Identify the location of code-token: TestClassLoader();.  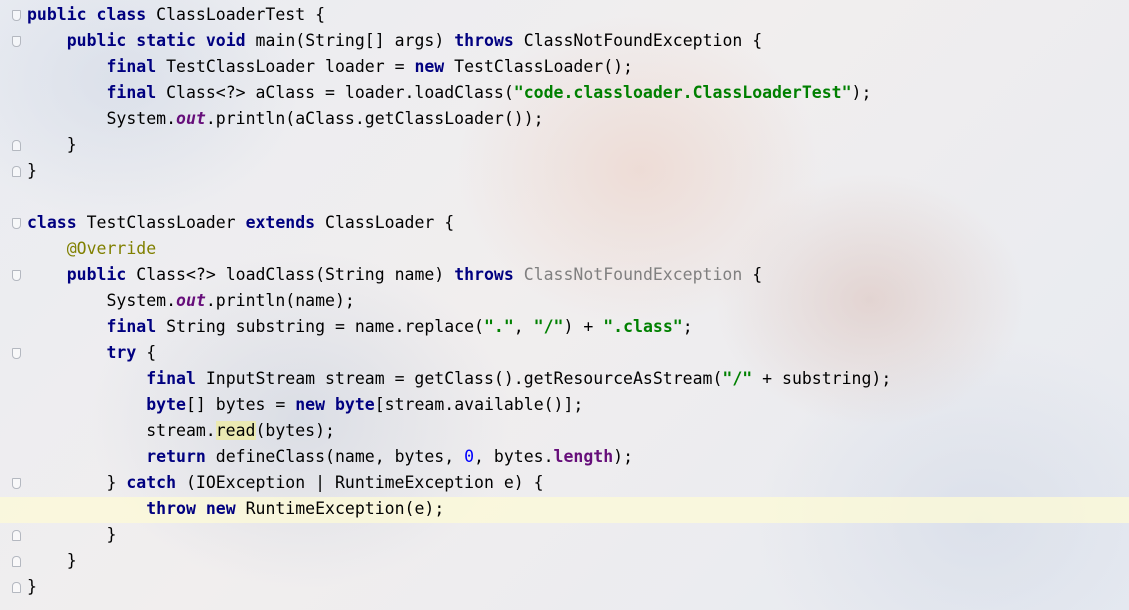
(538, 66).